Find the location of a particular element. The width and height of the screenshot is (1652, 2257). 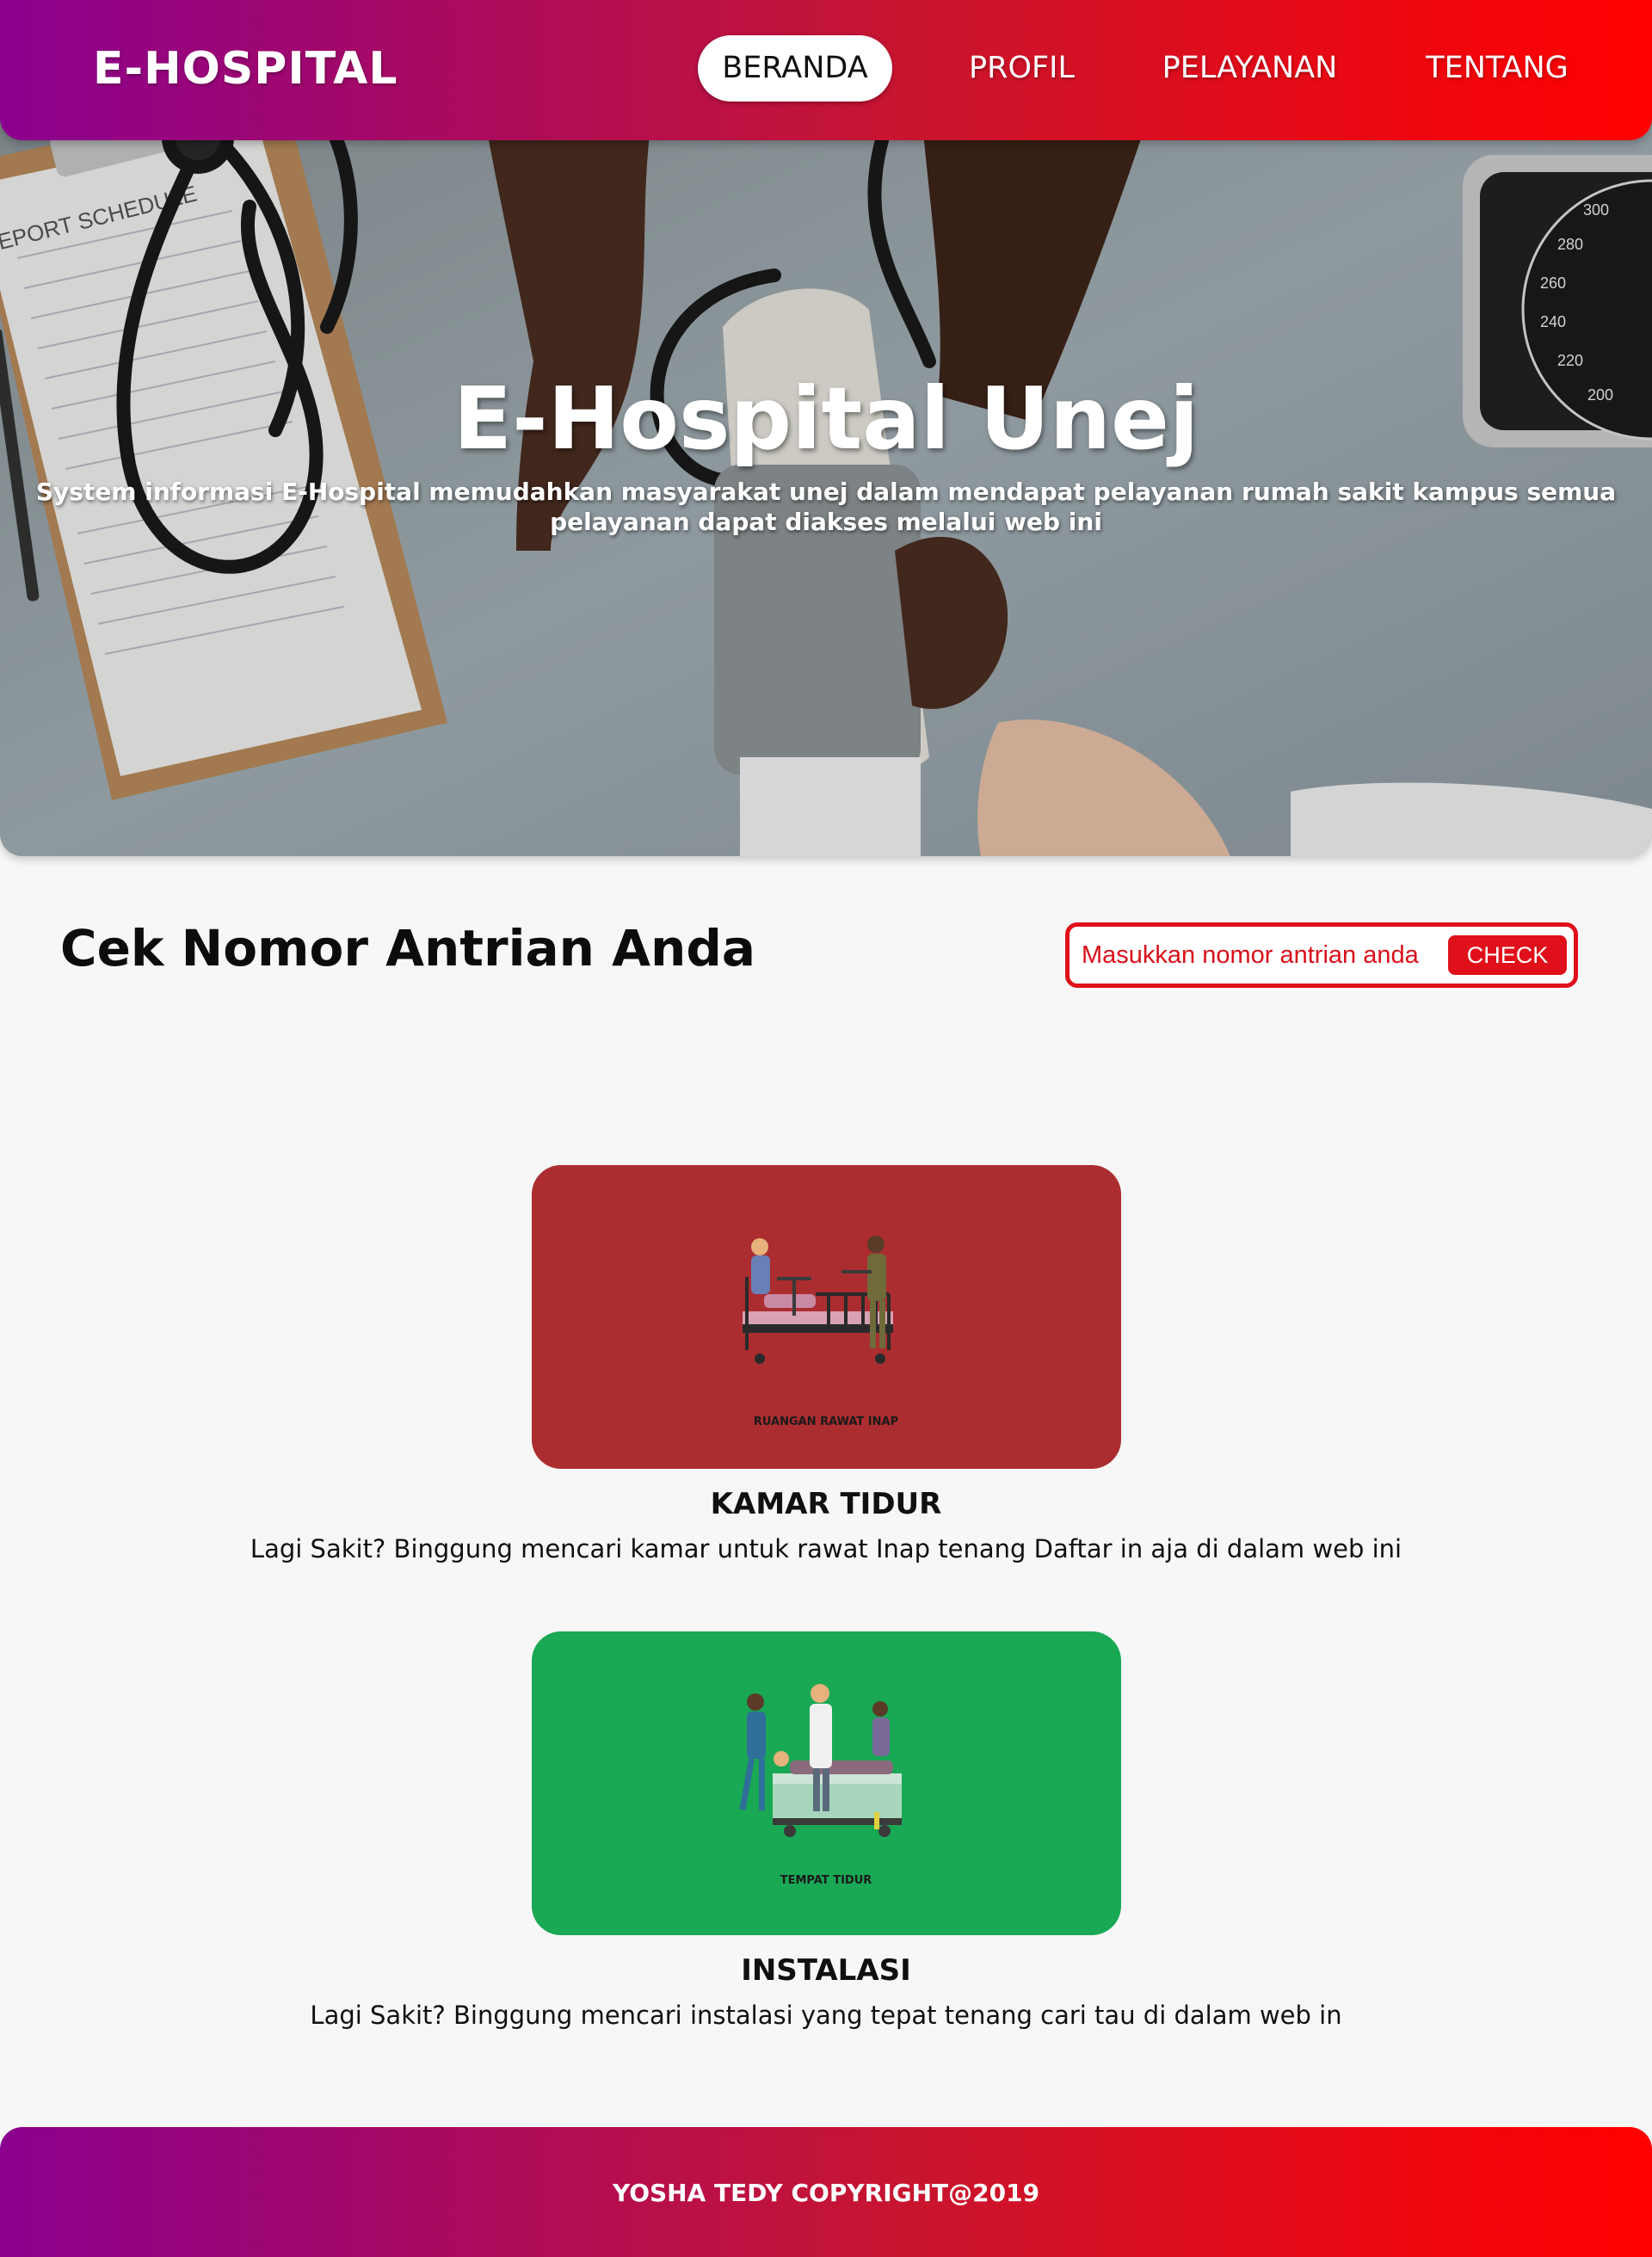

brand-logo: E-HOSPITAL is located at coordinates (245, 69).